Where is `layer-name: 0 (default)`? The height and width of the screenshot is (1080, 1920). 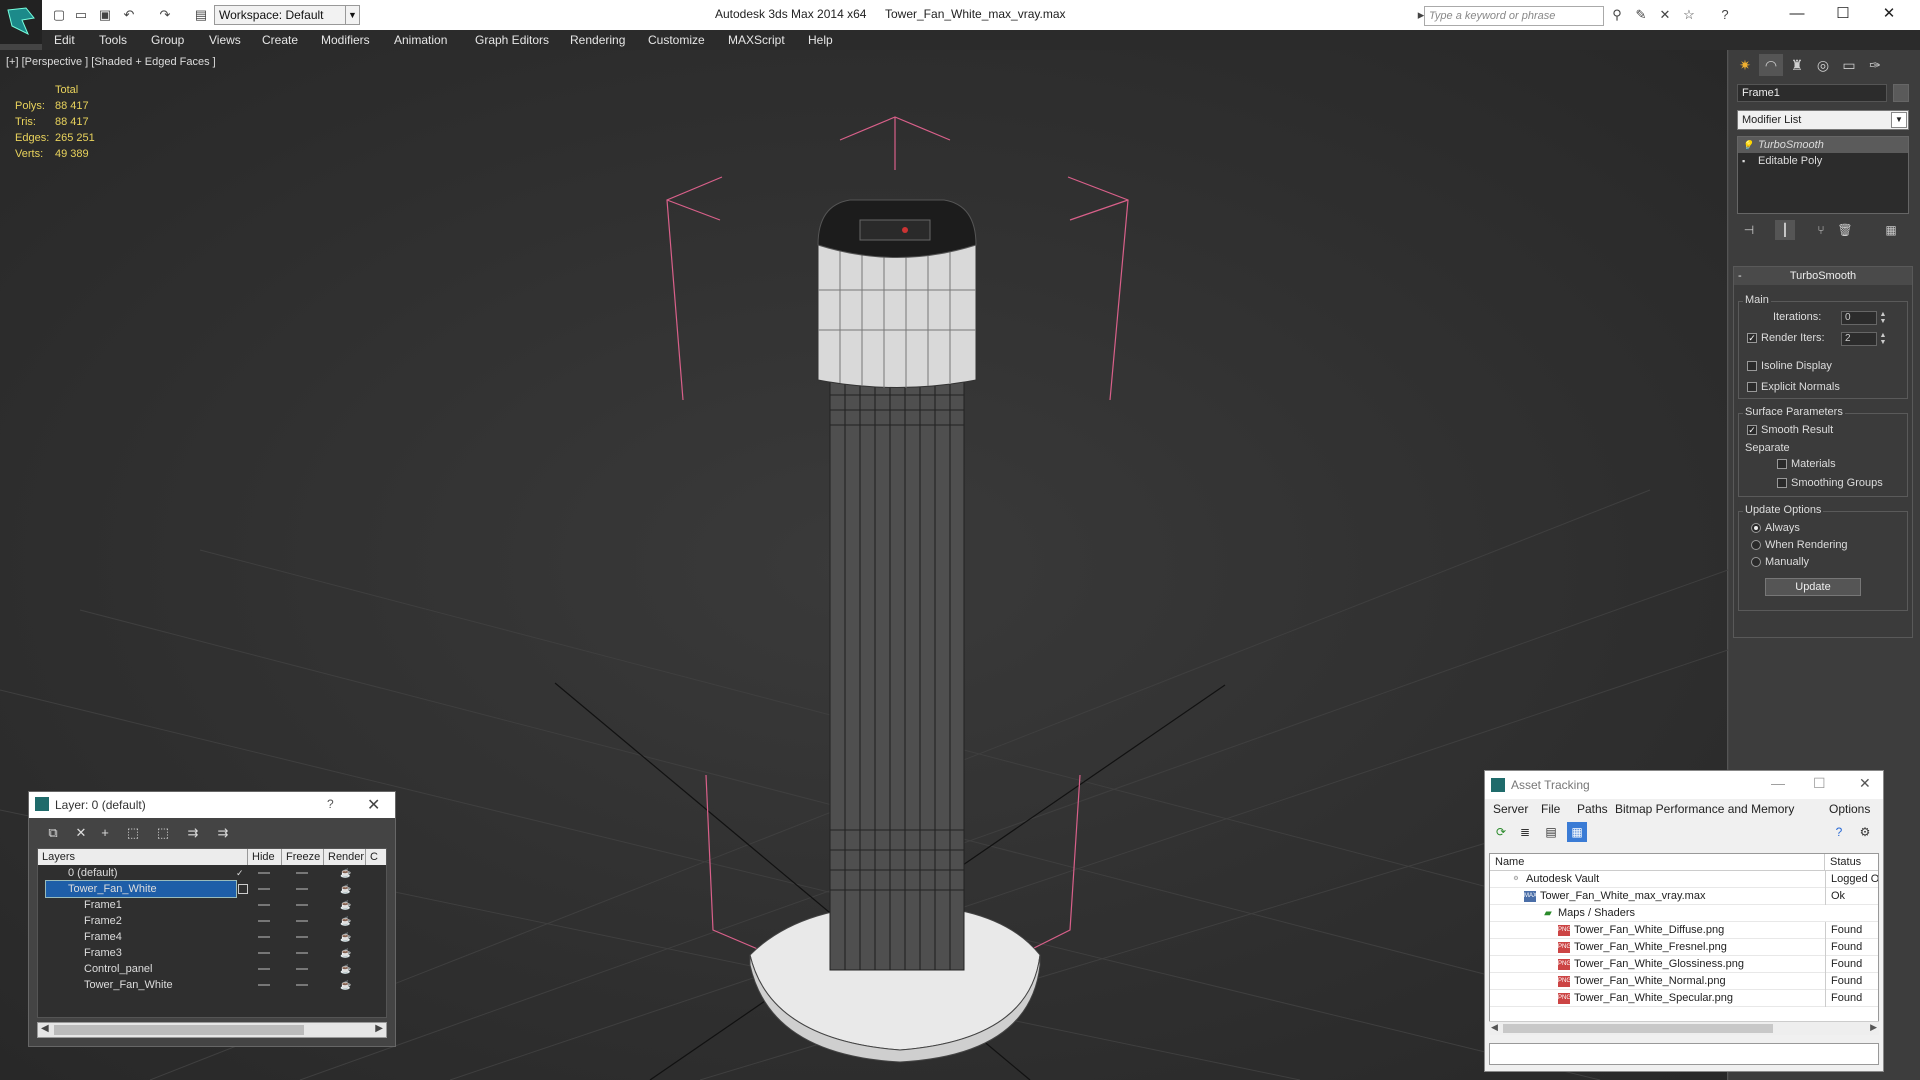 layer-name: 0 (default) is located at coordinates (93, 873).